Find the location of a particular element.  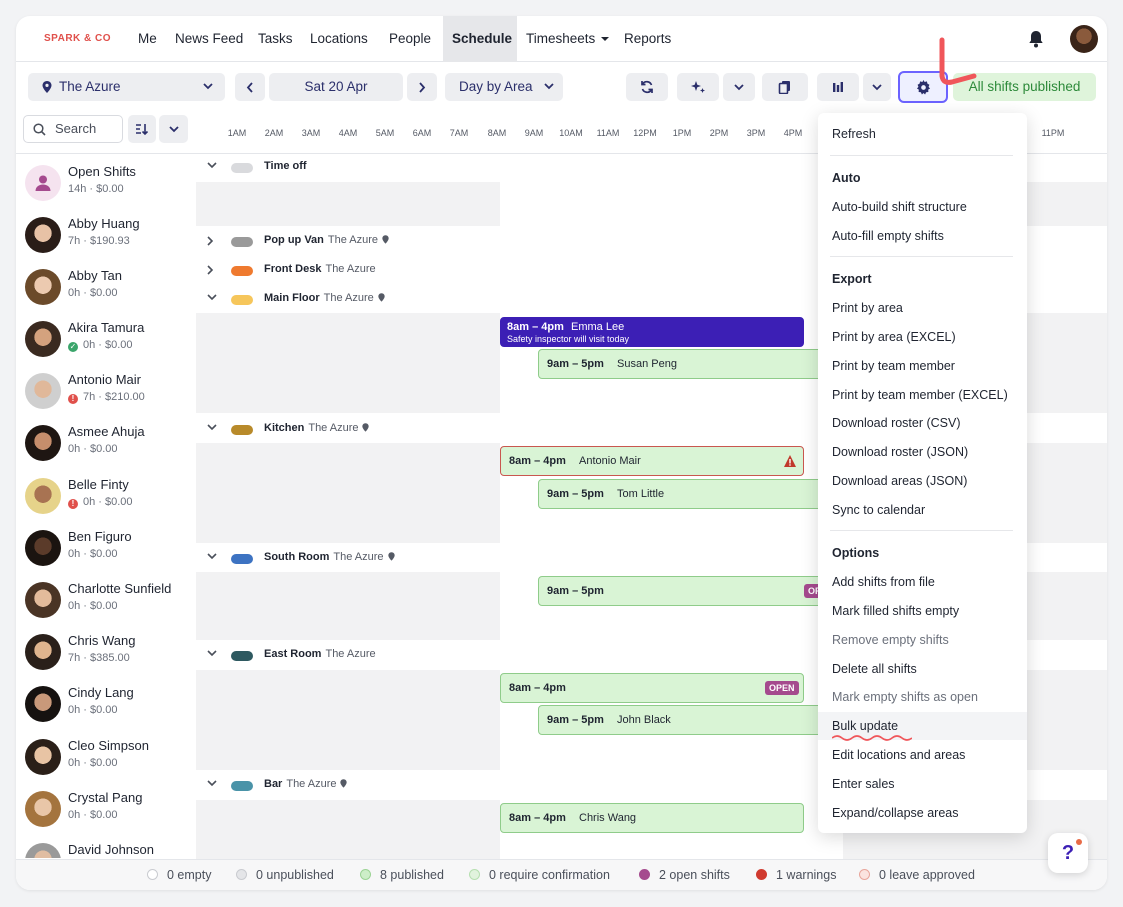

person-row: Ben Figuro 0h · $0.00 is located at coordinates (106, 549).